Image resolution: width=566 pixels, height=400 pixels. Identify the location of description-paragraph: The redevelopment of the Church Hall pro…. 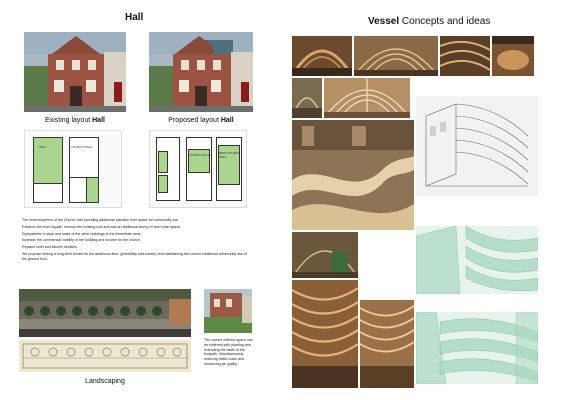
(101, 220).